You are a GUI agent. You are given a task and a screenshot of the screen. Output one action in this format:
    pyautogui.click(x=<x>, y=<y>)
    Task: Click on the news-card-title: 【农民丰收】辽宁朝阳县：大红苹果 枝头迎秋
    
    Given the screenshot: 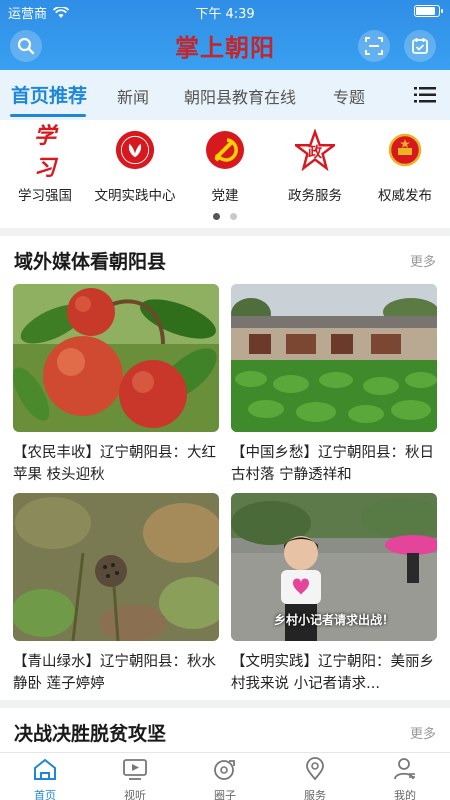 What is the action you would take?
    pyautogui.click(x=114, y=464)
    